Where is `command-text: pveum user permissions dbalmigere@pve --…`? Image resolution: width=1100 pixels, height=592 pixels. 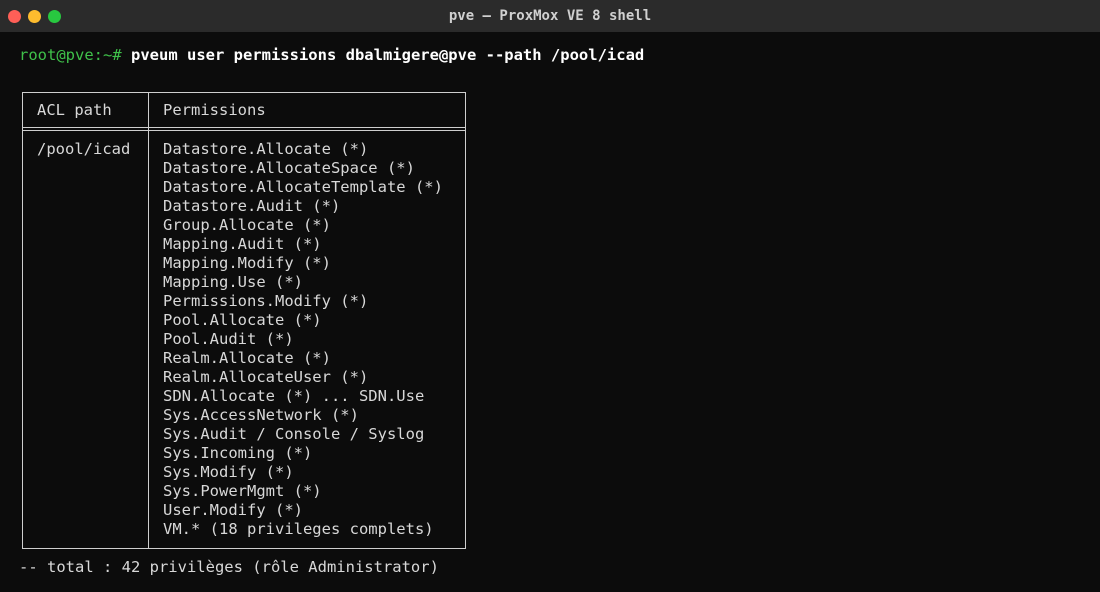 command-text: pveum user permissions dbalmigere@pve --… is located at coordinates (388, 55).